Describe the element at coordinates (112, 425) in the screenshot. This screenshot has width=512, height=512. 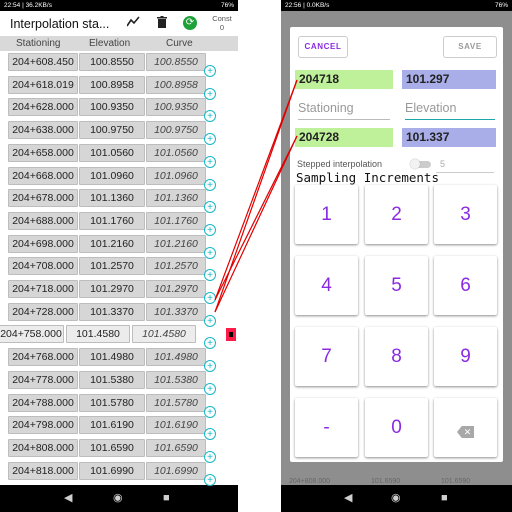
I see `elevation-cell: 101.6190` at that location.